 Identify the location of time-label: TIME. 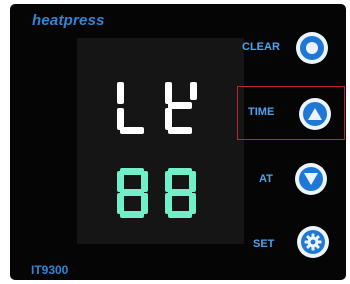
(261, 112).